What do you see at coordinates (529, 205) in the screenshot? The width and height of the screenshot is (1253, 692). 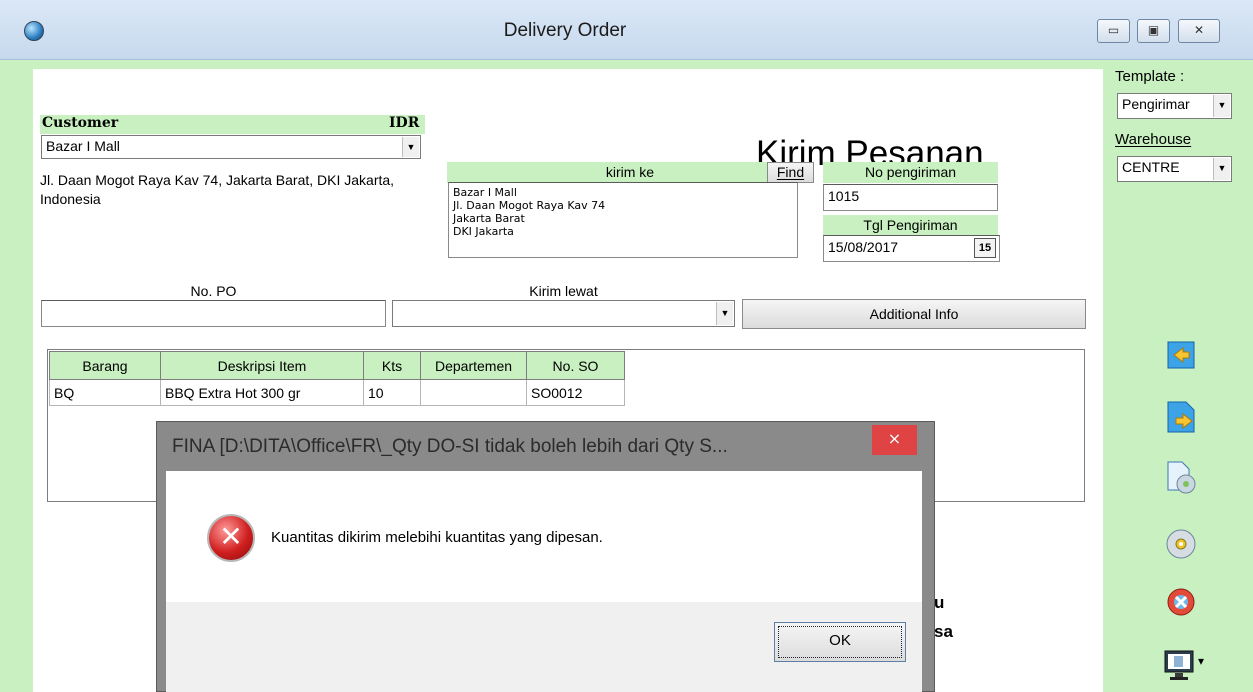 I see `address-line: Jl. Daan Mogot Raya Kav 74` at bounding box center [529, 205].